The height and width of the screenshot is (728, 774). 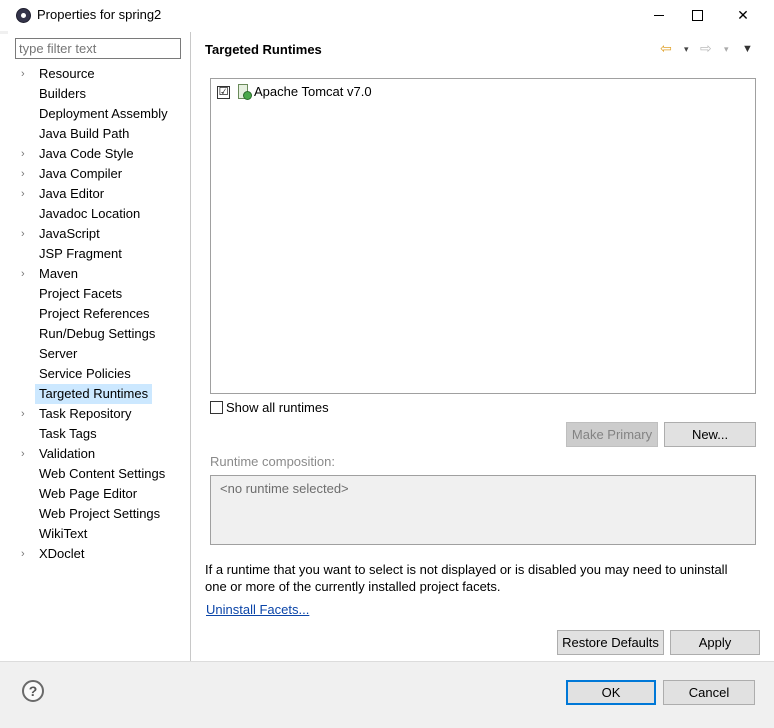 I want to click on maximize-button, so click(x=697, y=15).